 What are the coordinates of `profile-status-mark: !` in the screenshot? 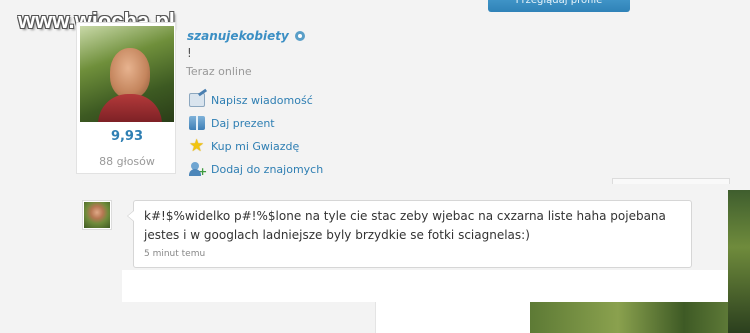 It's located at (189, 53).